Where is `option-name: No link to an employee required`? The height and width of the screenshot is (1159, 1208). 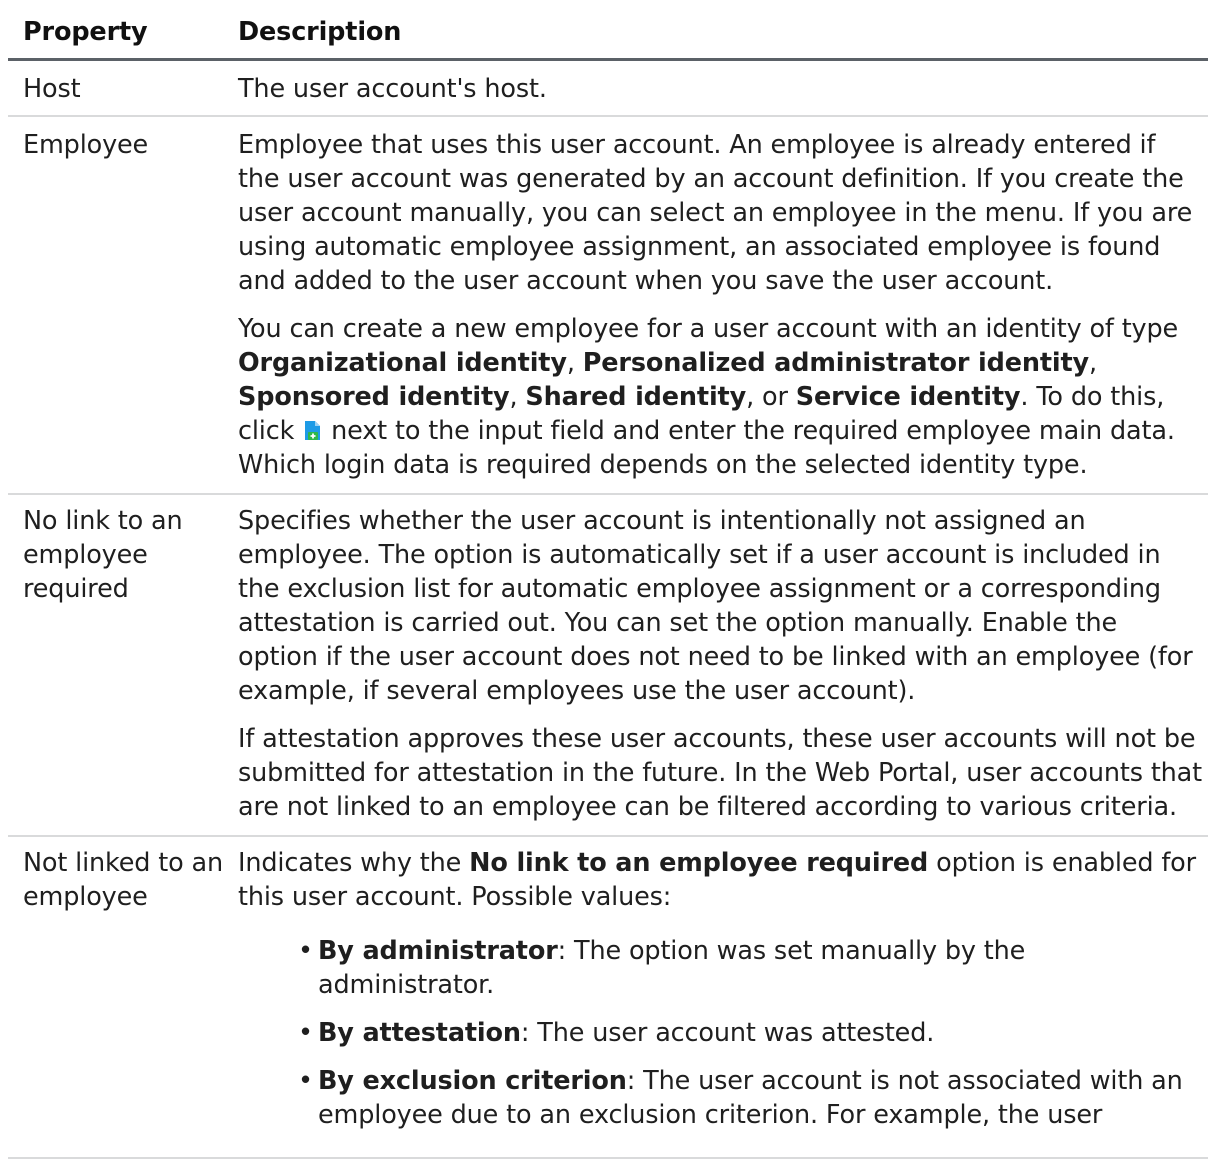 option-name: No link to an employee required is located at coordinates (699, 863).